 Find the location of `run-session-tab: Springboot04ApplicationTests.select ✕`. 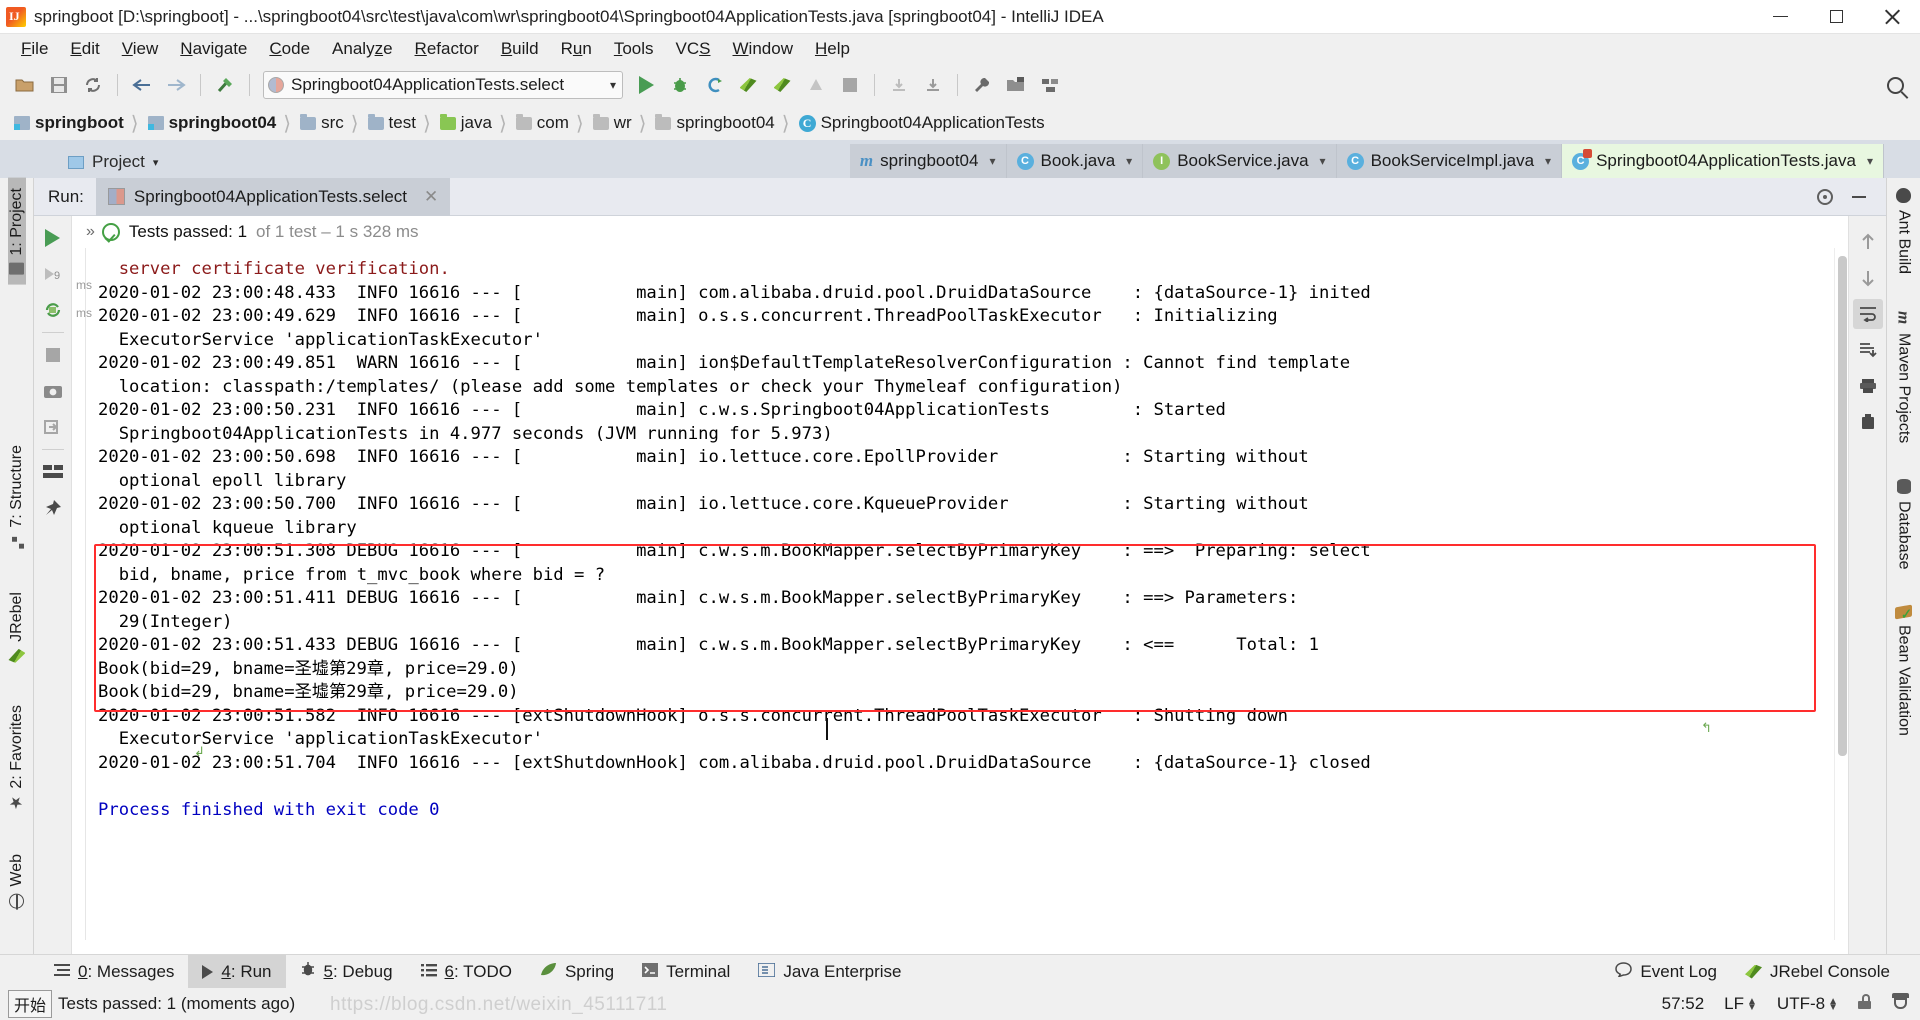

run-session-tab: Springboot04ApplicationTests.select ✕ is located at coordinates (273, 196).